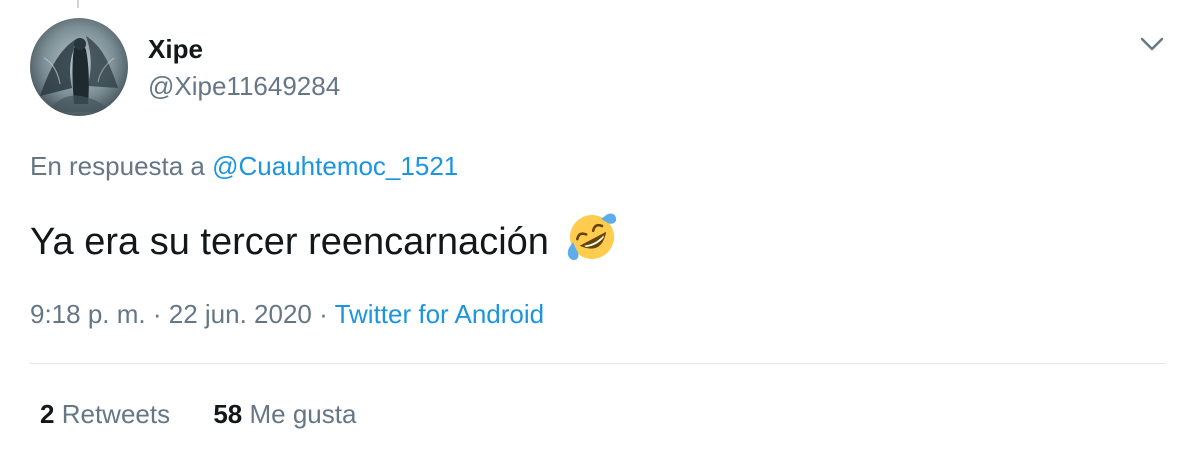  I want to click on tweet-source-link: Twitter for Android, so click(440, 314).